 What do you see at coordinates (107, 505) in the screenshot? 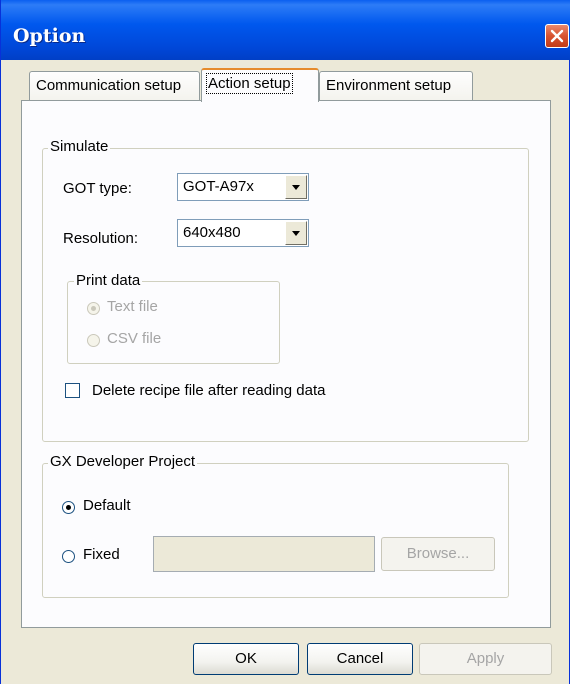
I see `default-label: Default` at bounding box center [107, 505].